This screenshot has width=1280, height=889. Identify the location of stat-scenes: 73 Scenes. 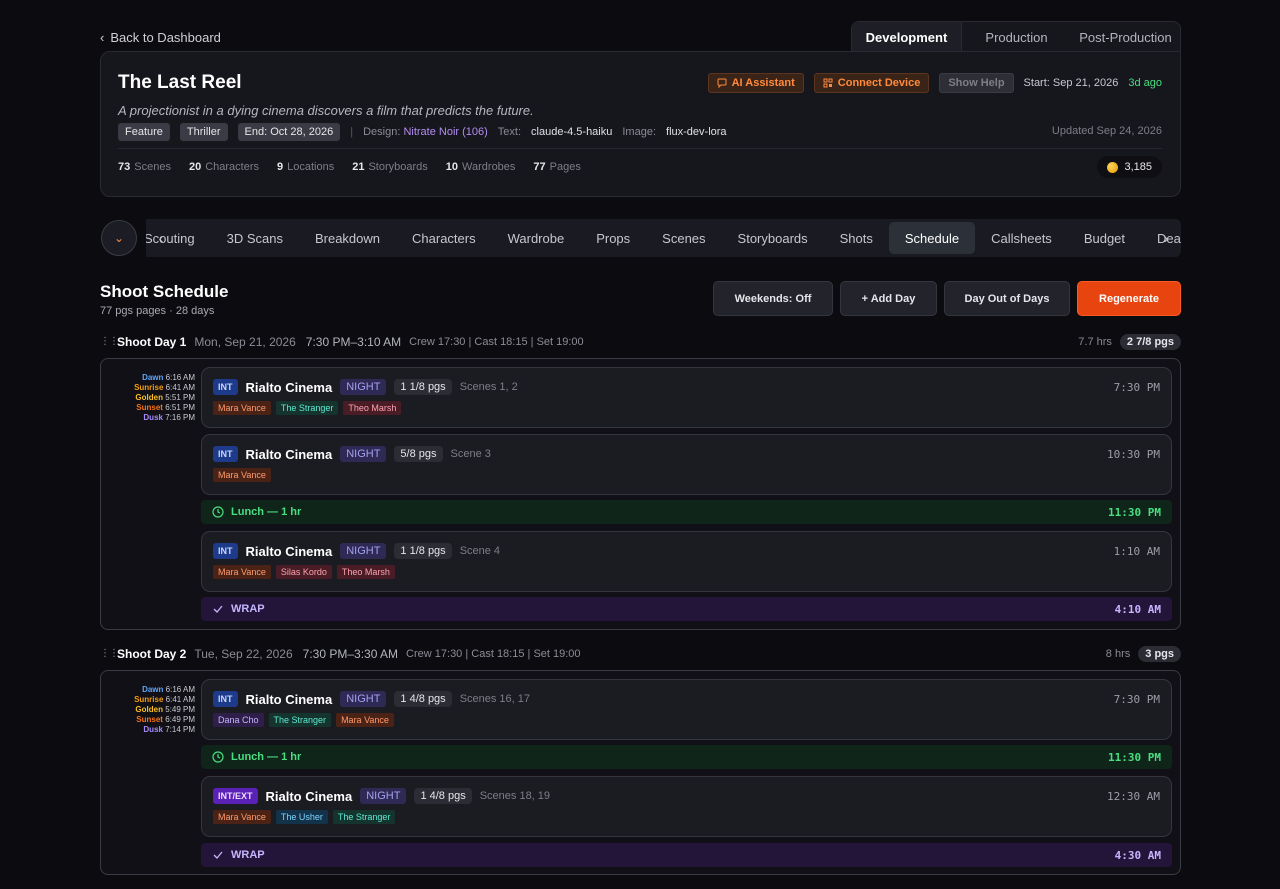
(144, 167).